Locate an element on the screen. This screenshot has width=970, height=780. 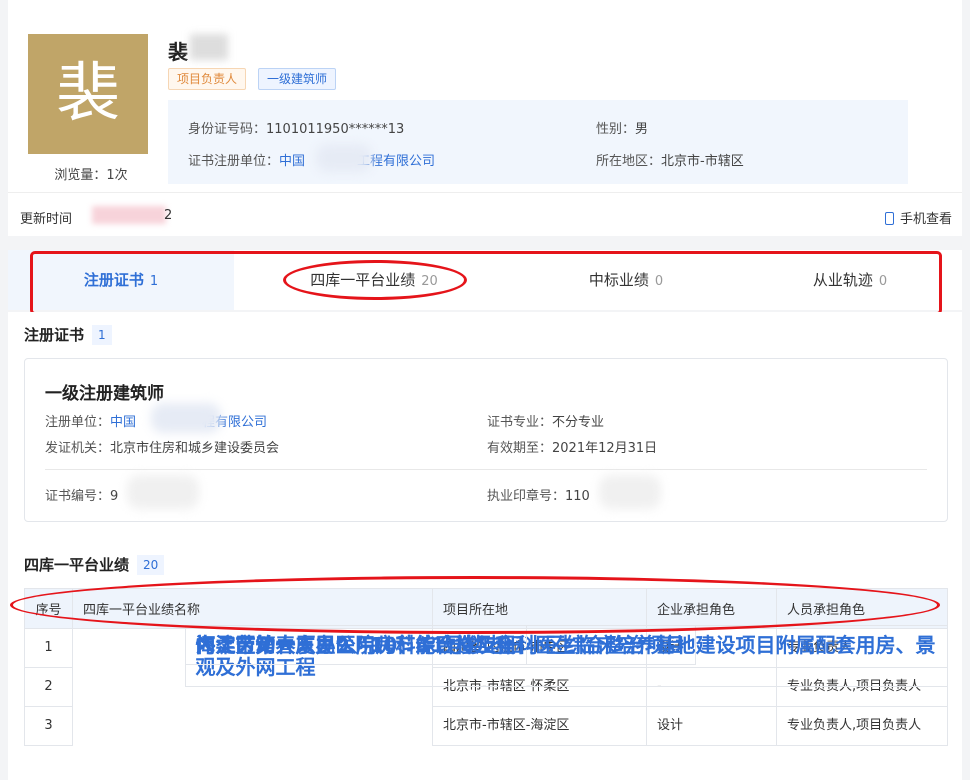
id-number: 1101011950******13 is located at coordinates (335, 129).